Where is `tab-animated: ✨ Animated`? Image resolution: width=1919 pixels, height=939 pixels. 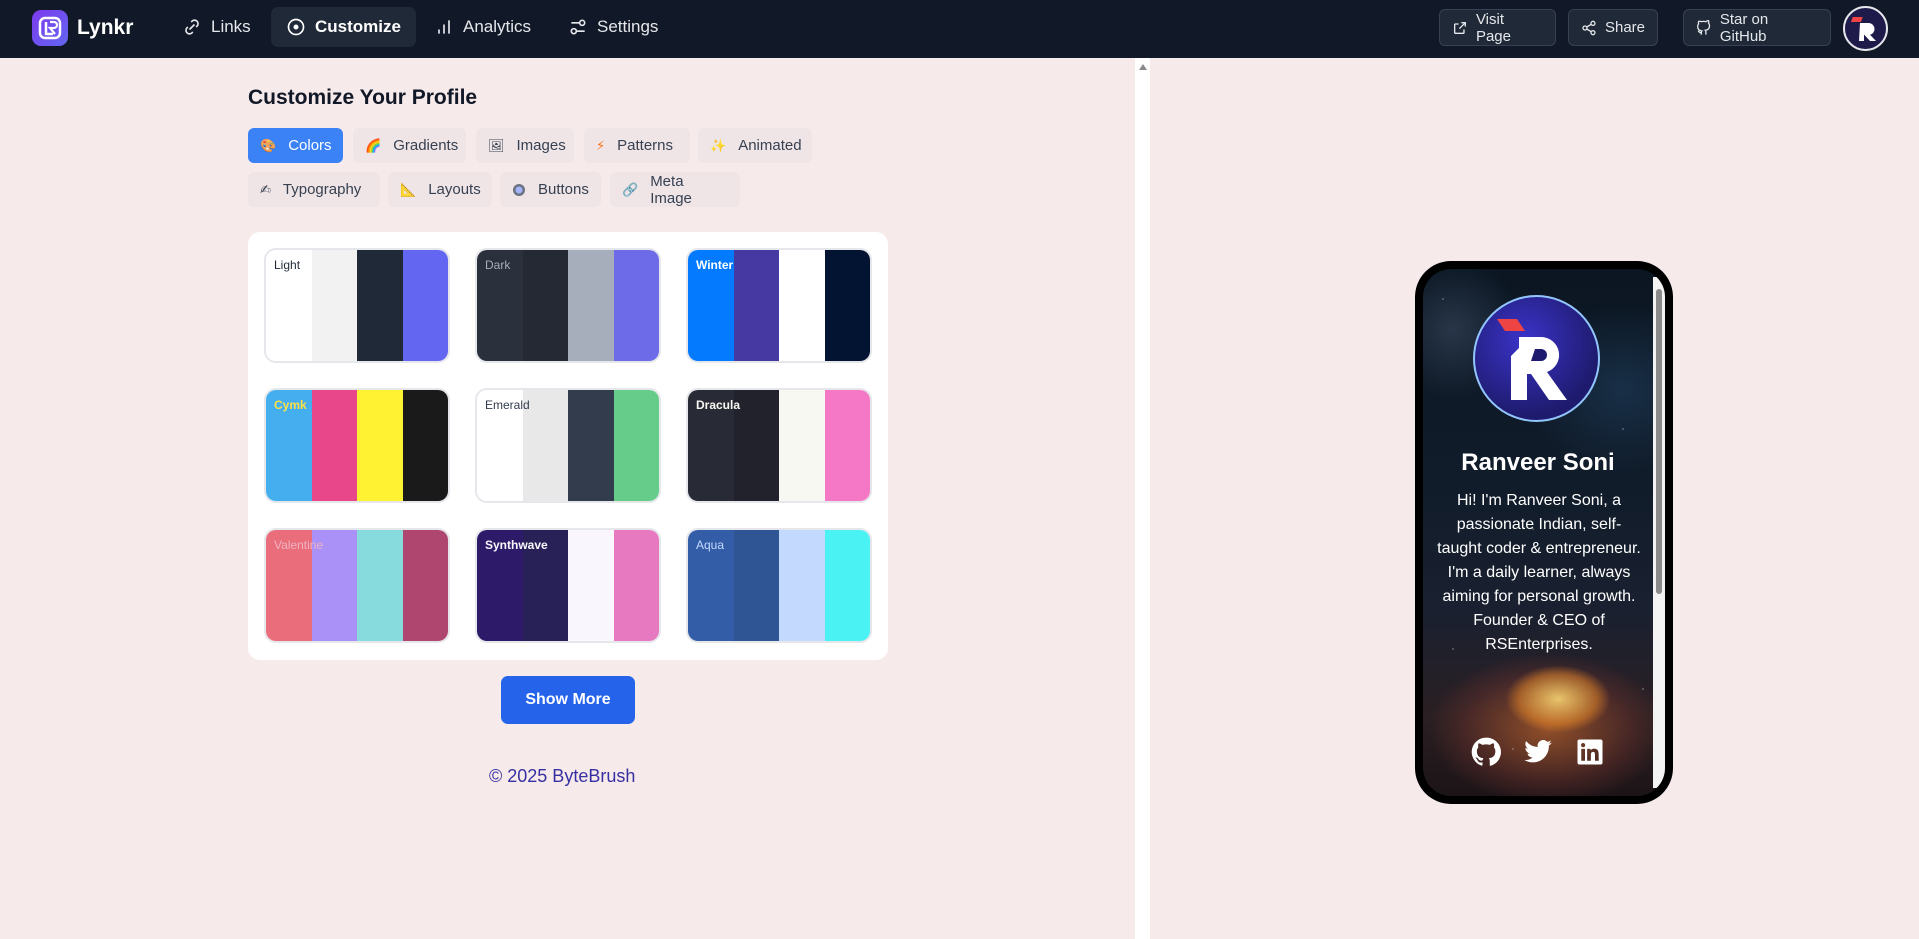 tab-animated: ✨ Animated is located at coordinates (755, 145).